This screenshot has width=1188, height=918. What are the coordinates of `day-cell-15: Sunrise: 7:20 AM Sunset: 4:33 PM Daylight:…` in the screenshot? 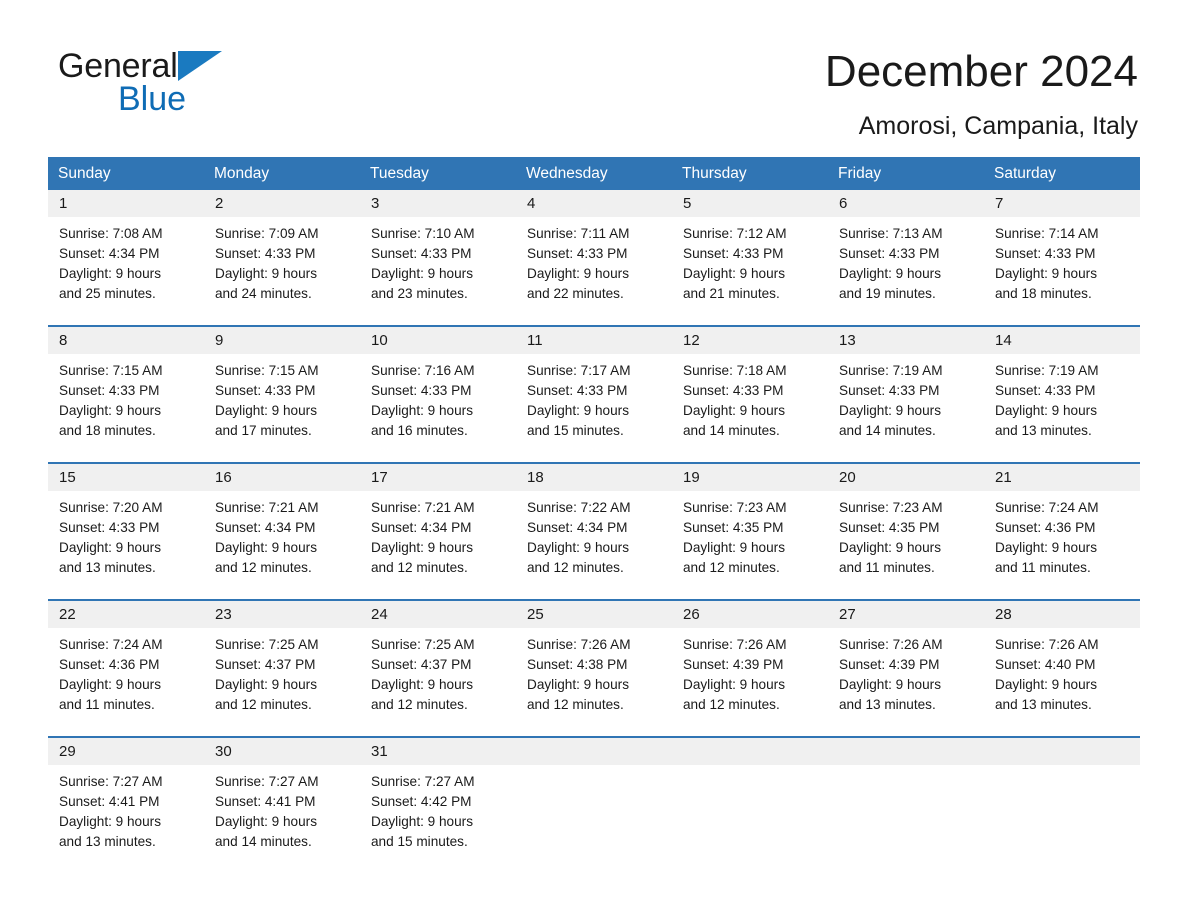 It's located at (126, 545).